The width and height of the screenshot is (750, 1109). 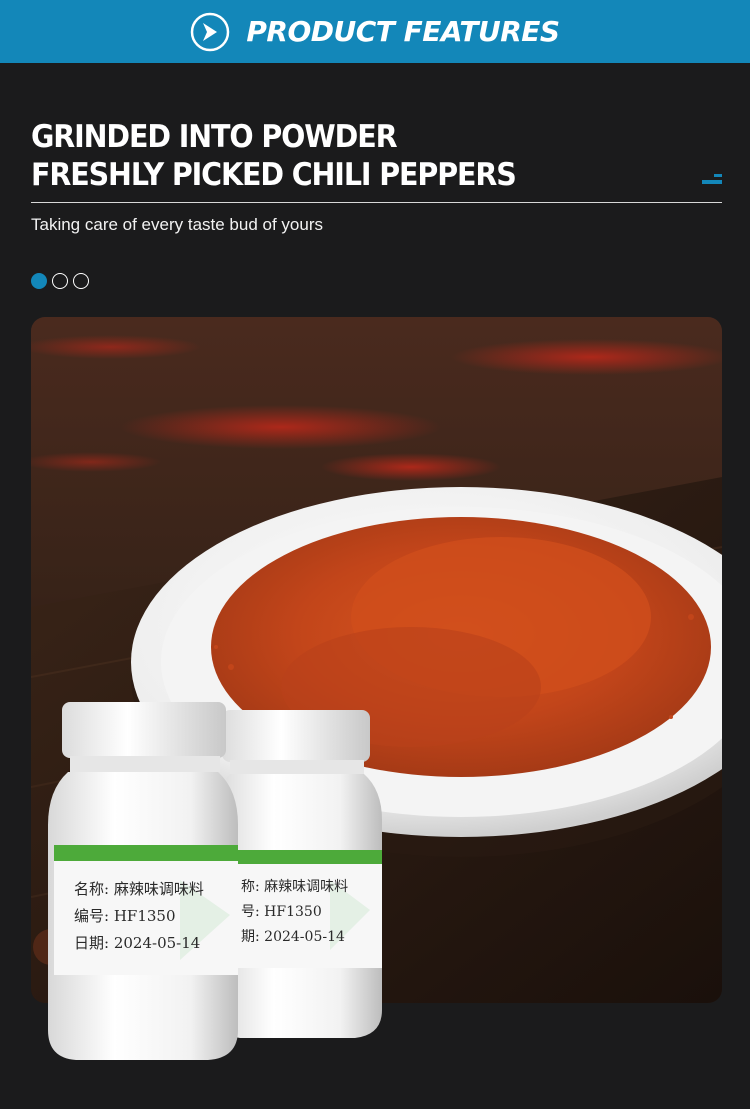 I want to click on section-header: PRODUCT FEATURES, so click(x=375, y=31).